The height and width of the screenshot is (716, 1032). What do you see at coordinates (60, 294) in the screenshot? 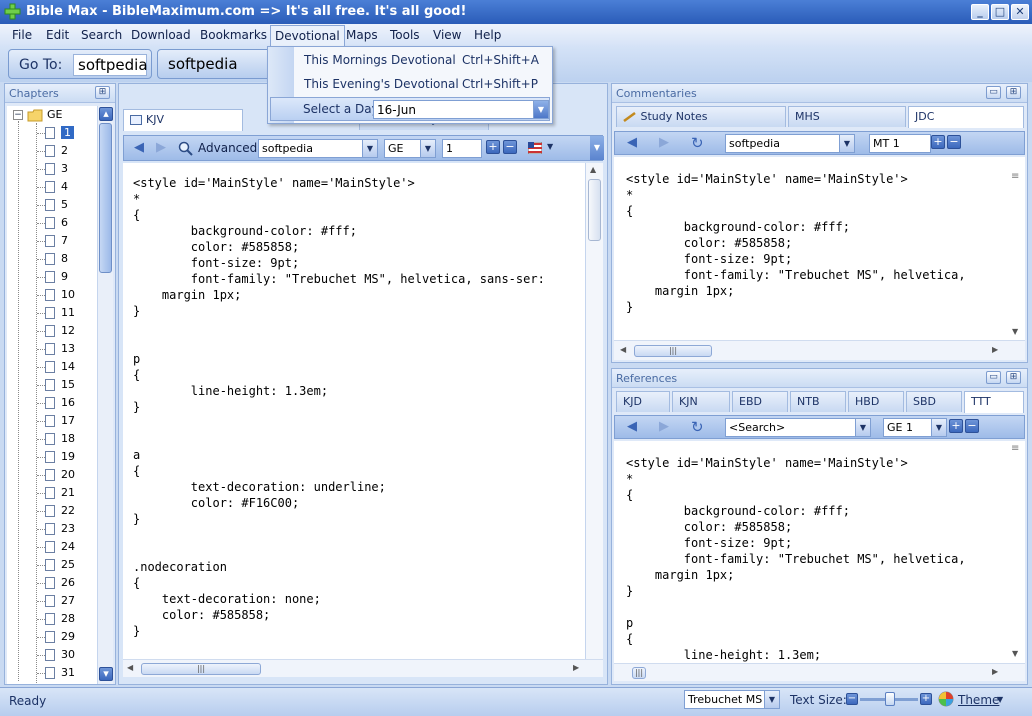
I see `chapter-item: 10` at bounding box center [60, 294].